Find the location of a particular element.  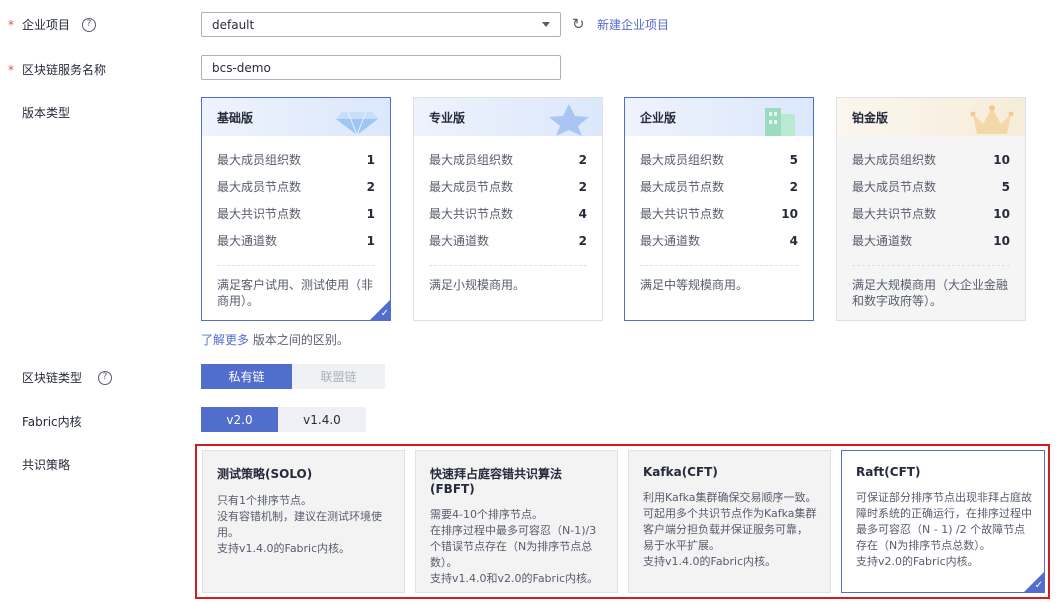

edition-name: 铂金版 is located at coordinates (870, 117).